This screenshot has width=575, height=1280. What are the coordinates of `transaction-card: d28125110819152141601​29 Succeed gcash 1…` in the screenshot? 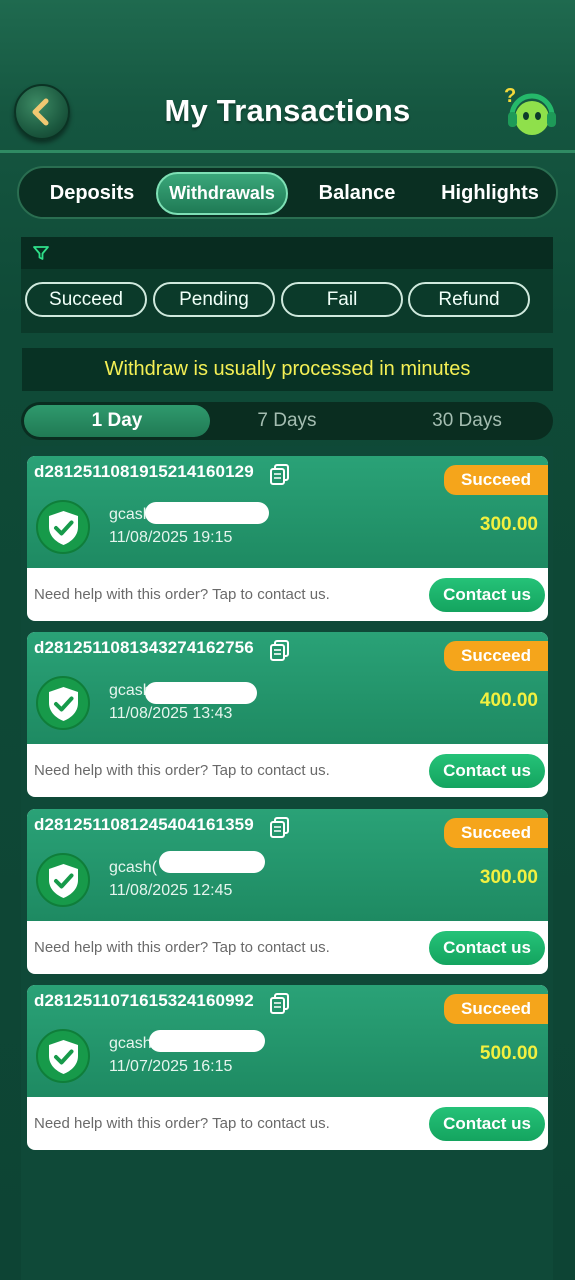 It's located at (287, 538).